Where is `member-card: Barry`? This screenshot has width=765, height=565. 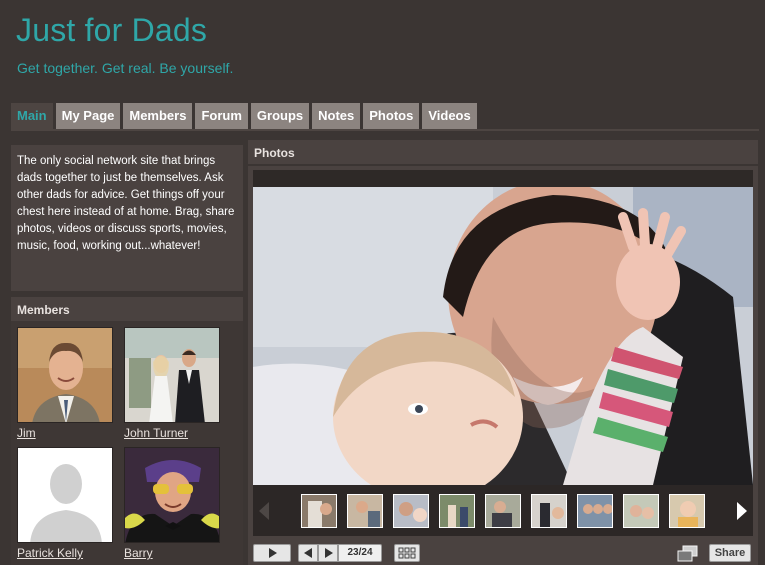 member-card: Barry is located at coordinates (173, 503).